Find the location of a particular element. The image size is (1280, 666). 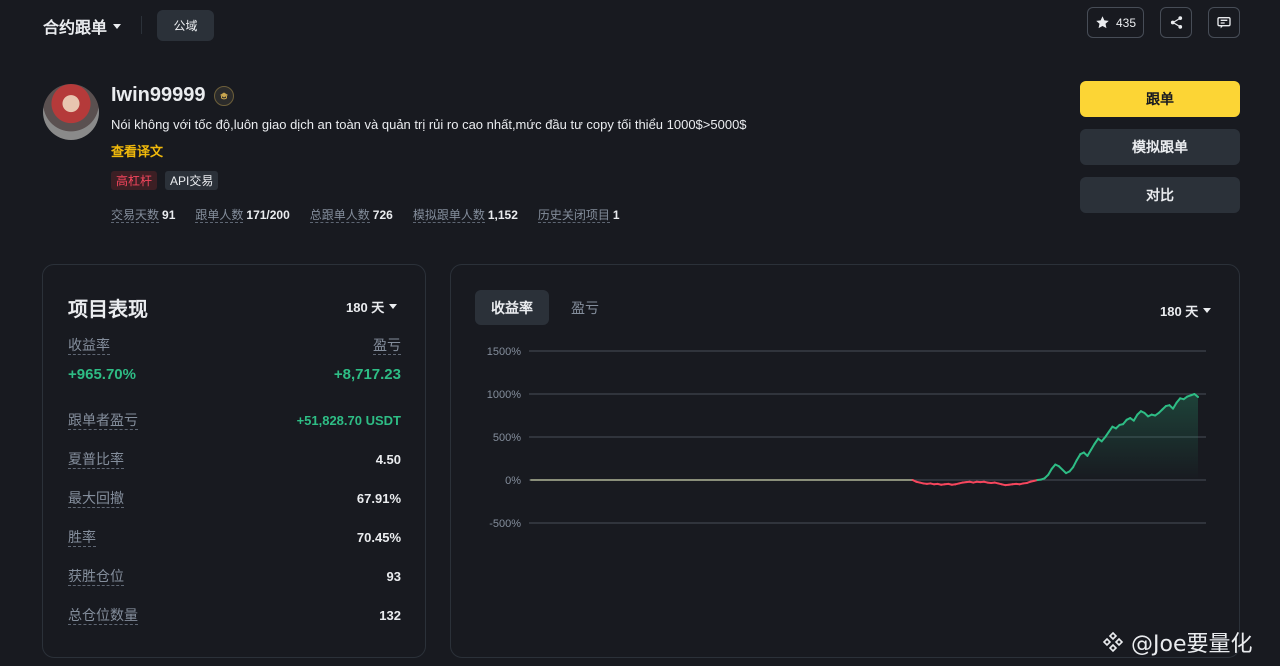

lead-trader-badge-icon is located at coordinates (223, 95).